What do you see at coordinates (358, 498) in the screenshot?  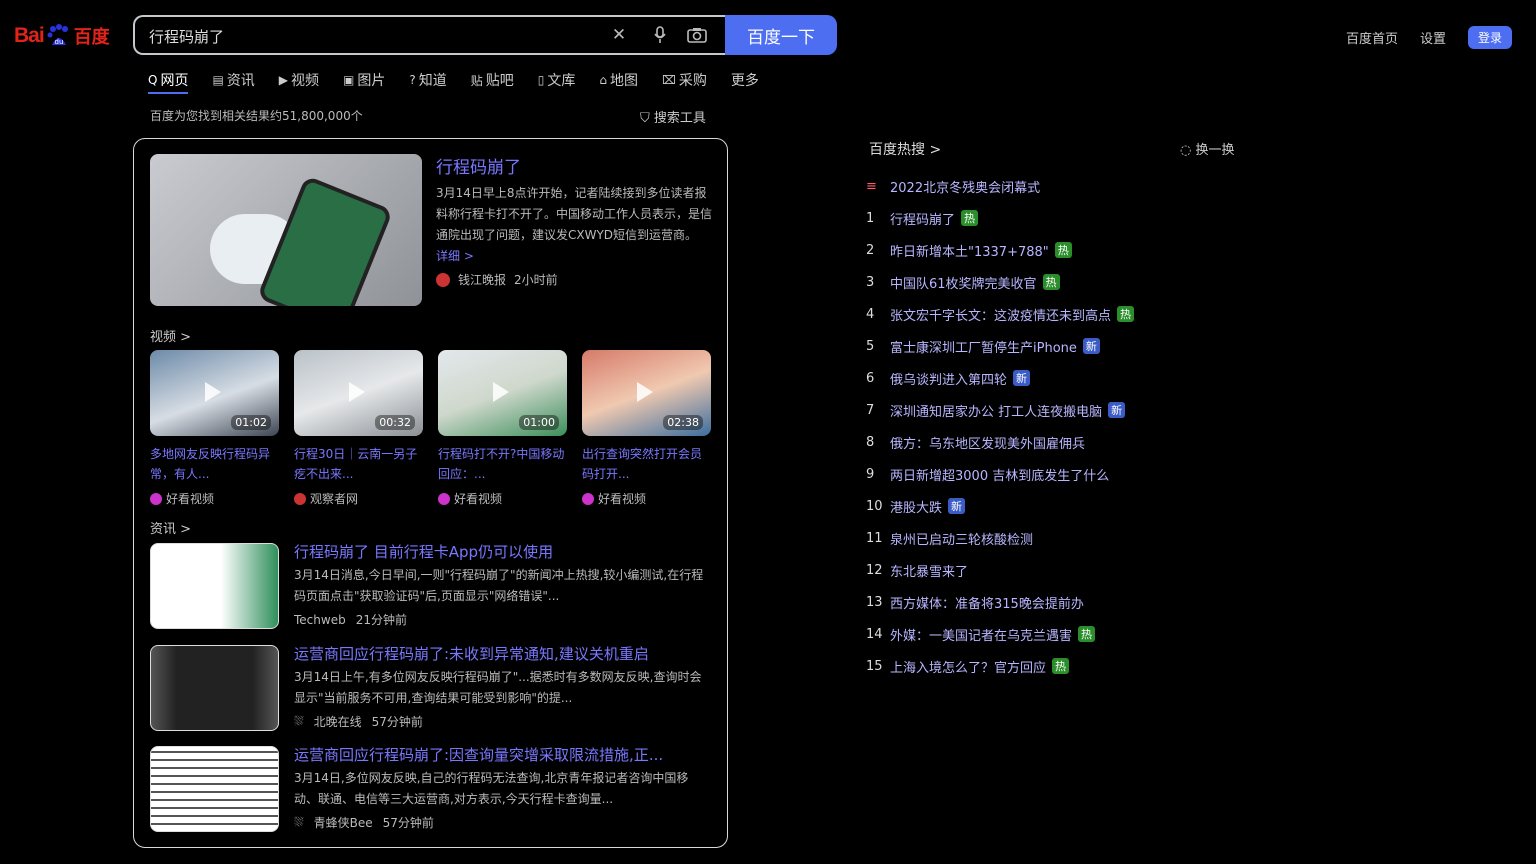 I see `video-source: 观察者网` at bounding box center [358, 498].